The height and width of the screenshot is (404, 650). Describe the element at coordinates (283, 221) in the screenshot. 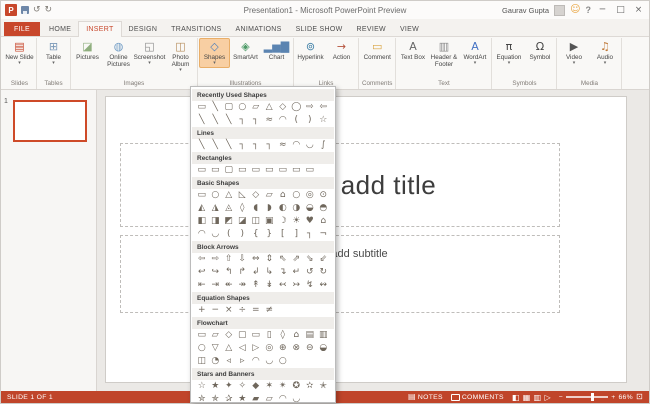

I see `shape-swatch: ☽` at that location.